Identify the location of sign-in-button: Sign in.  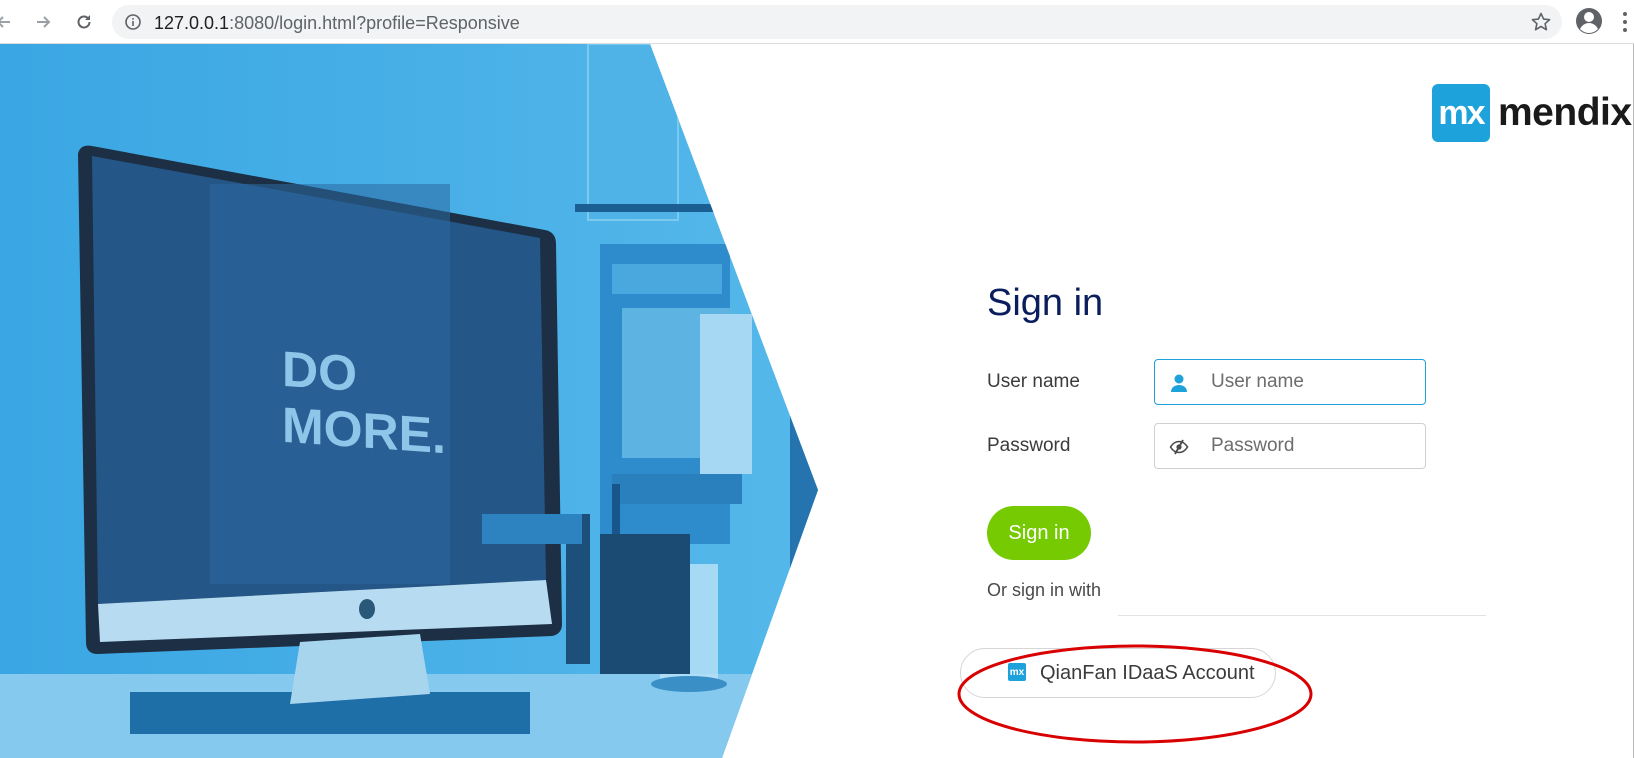
(1039, 533).